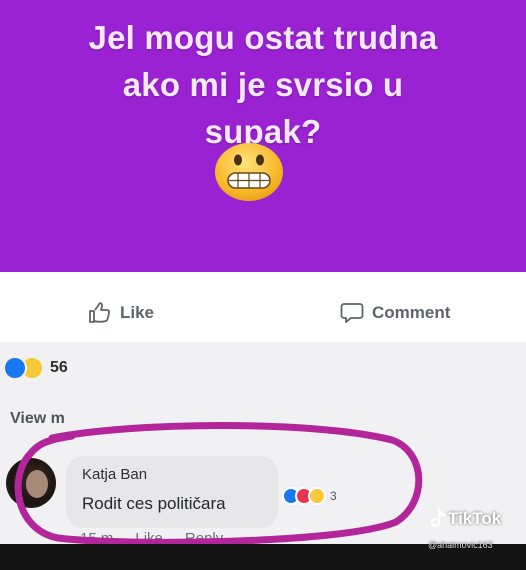  I want to click on tiktok-watermark: TikTok, so click(464, 519).